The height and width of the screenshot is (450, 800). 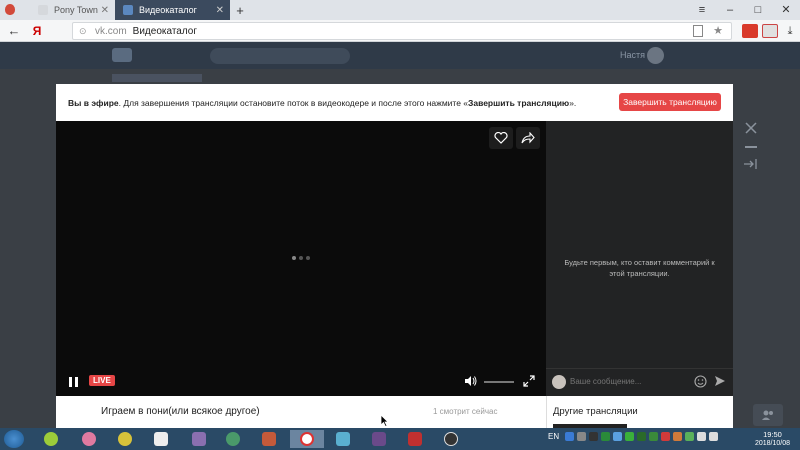 I want to click on browser-menu-button: ≡, so click(x=702, y=10).